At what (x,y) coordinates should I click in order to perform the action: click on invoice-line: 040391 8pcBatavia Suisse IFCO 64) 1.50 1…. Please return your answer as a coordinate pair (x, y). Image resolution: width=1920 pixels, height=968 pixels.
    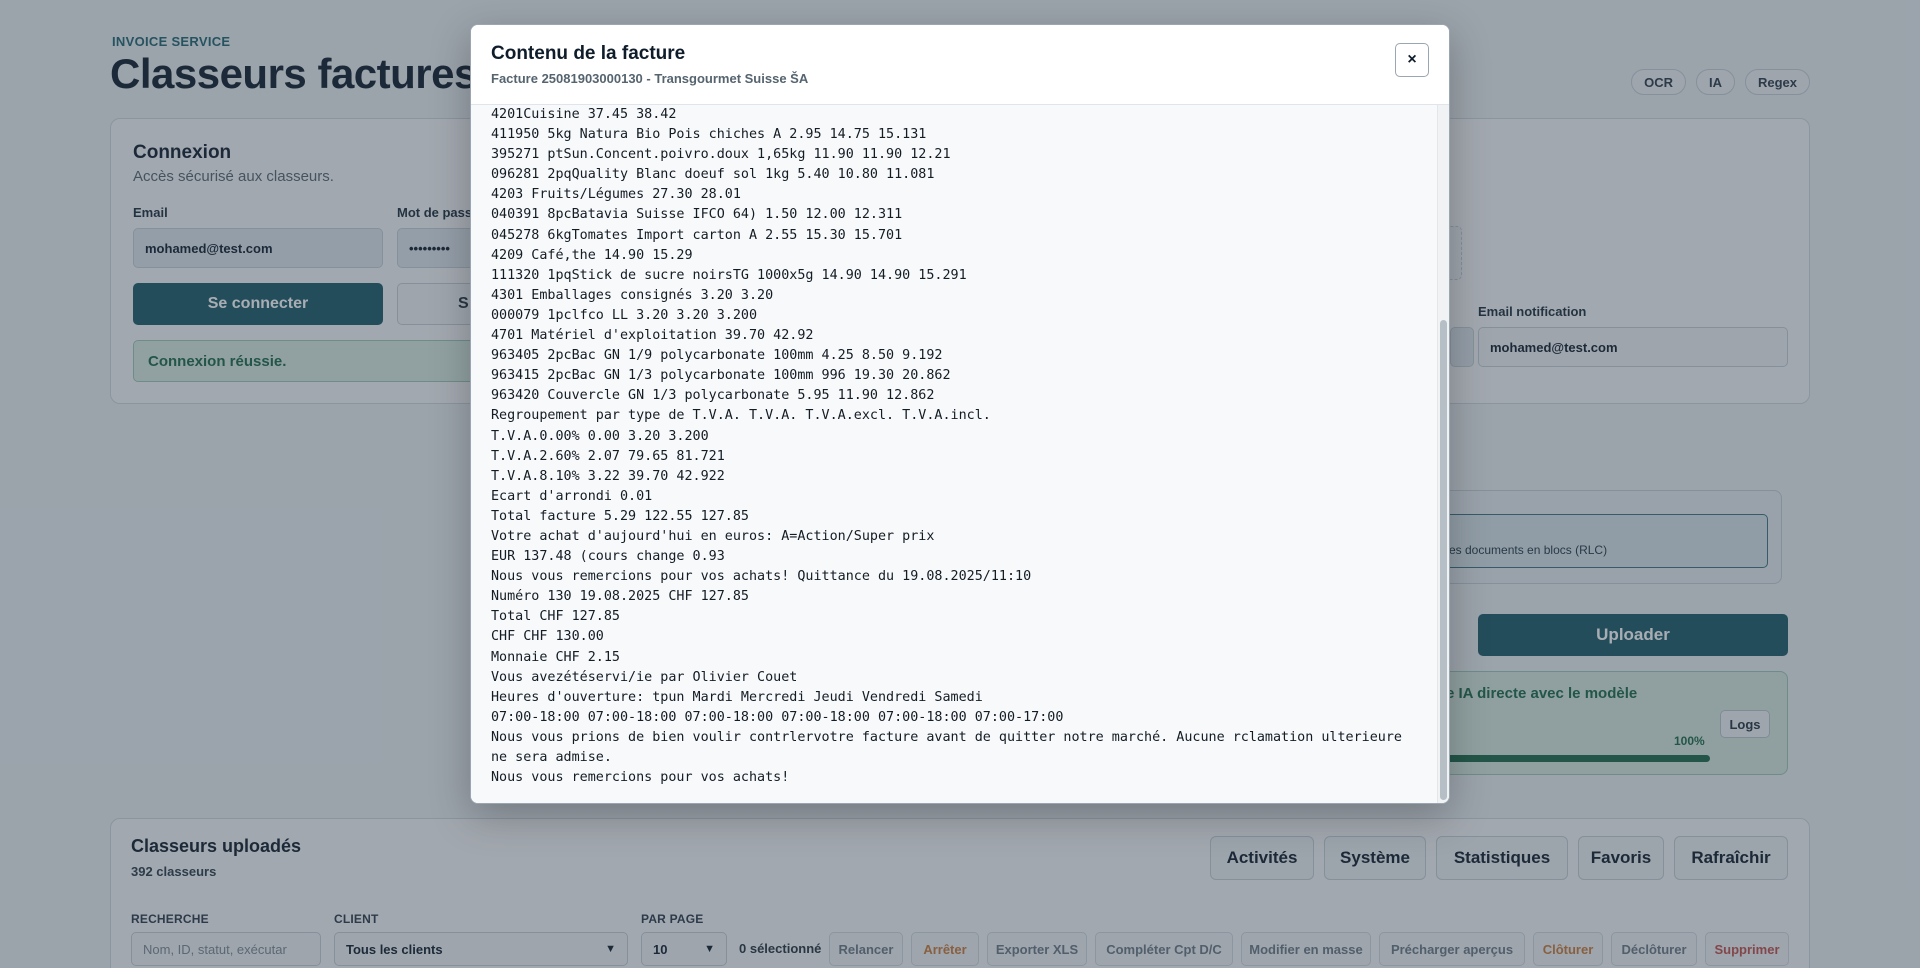
    Looking at the image, I should click on (697, 215).